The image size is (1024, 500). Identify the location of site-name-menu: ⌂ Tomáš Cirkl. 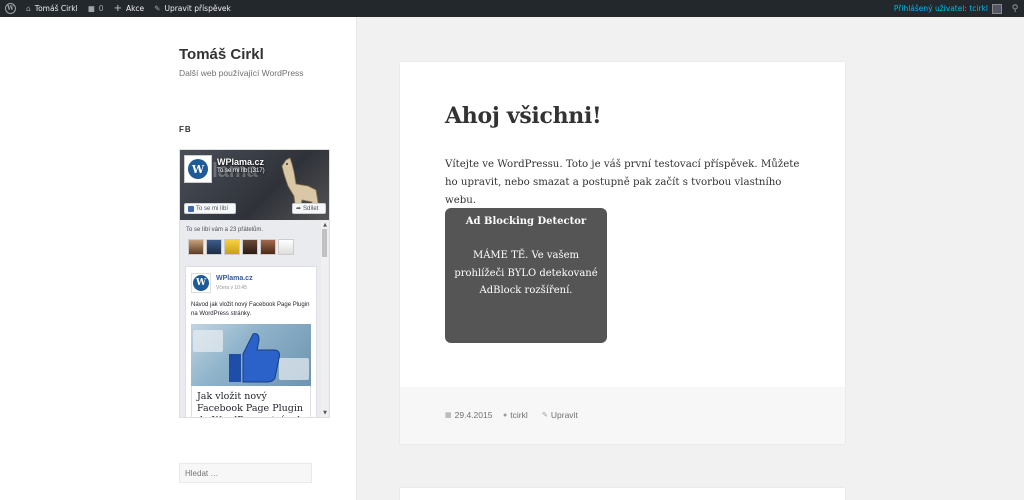
(52, 8).